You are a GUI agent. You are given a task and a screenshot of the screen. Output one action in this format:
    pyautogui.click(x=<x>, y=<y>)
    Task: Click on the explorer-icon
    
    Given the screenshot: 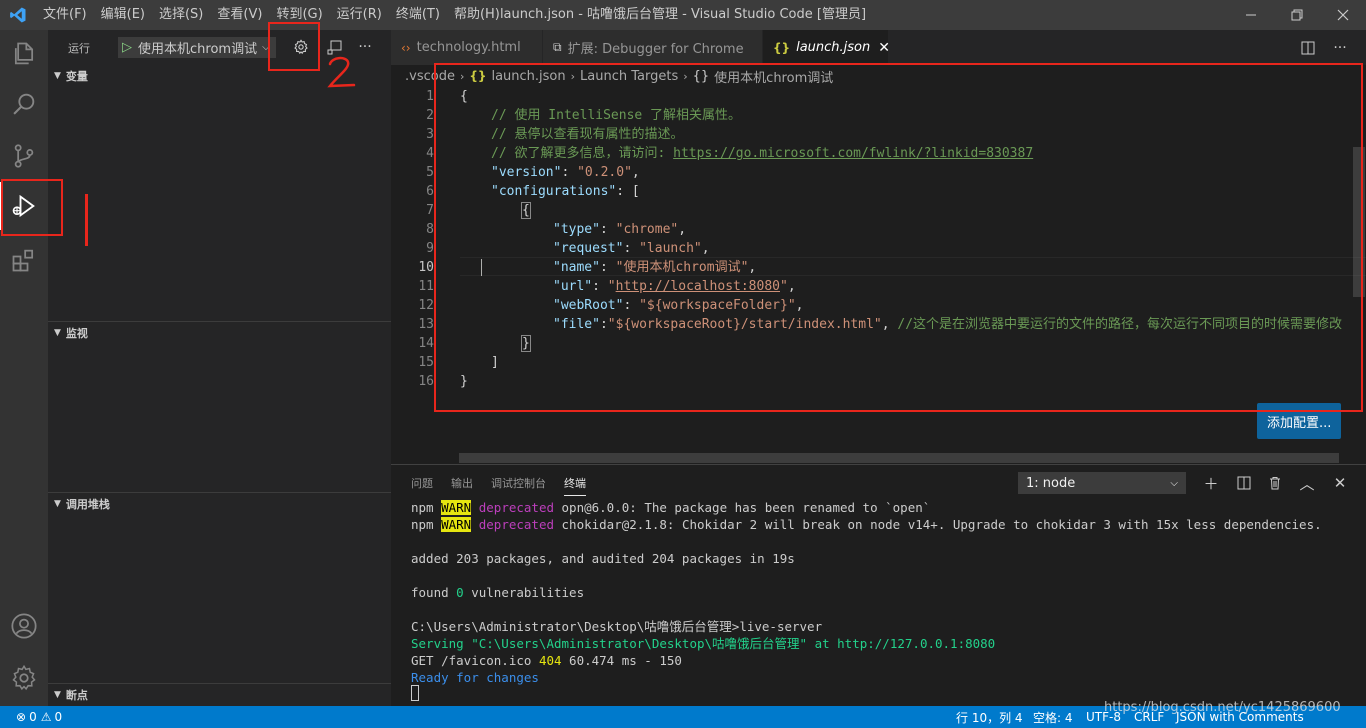 What is the action you would take?
    pyautogui.click(x=24, y=54)
    